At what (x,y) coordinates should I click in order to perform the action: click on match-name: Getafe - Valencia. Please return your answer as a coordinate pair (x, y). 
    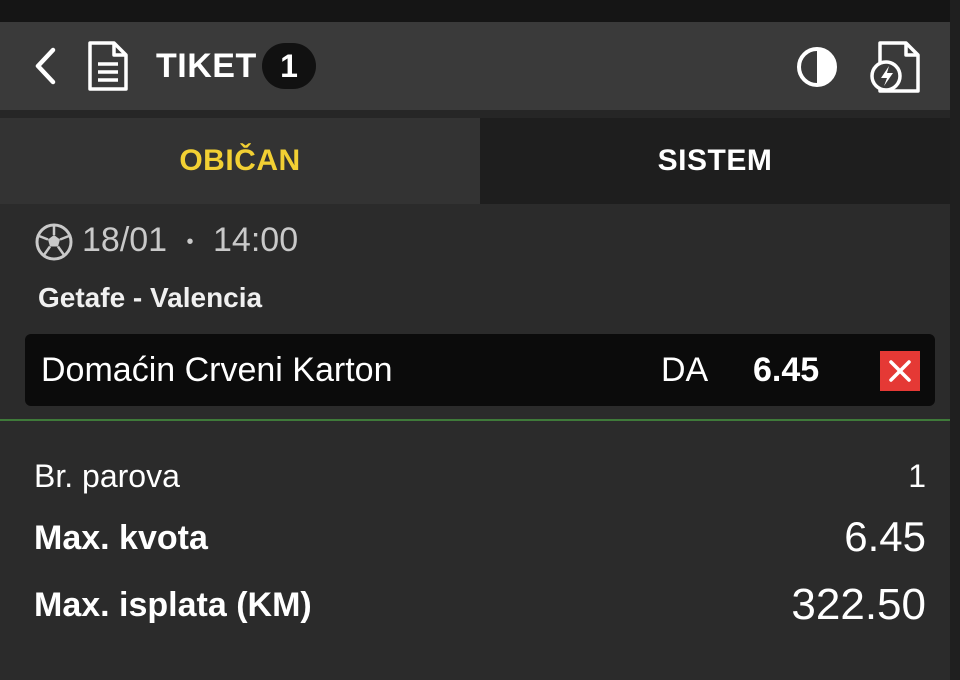
    Looking at the image, I should click on (150, 297).